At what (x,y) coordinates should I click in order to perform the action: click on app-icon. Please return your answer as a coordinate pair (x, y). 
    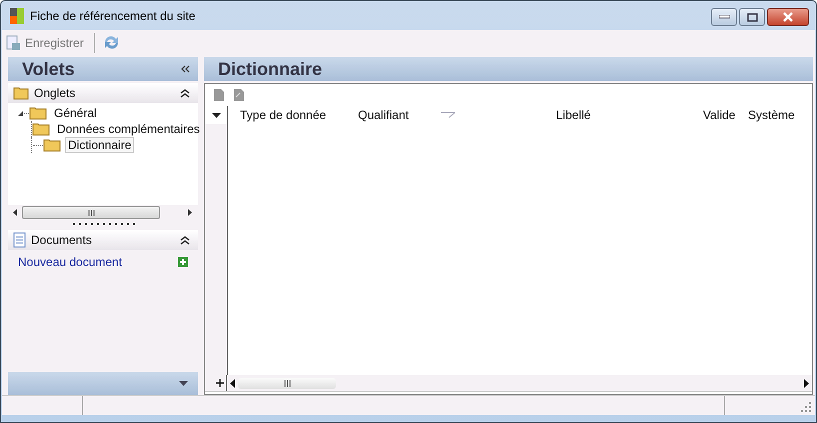
    Looking at the image, I should click on (17, 16).